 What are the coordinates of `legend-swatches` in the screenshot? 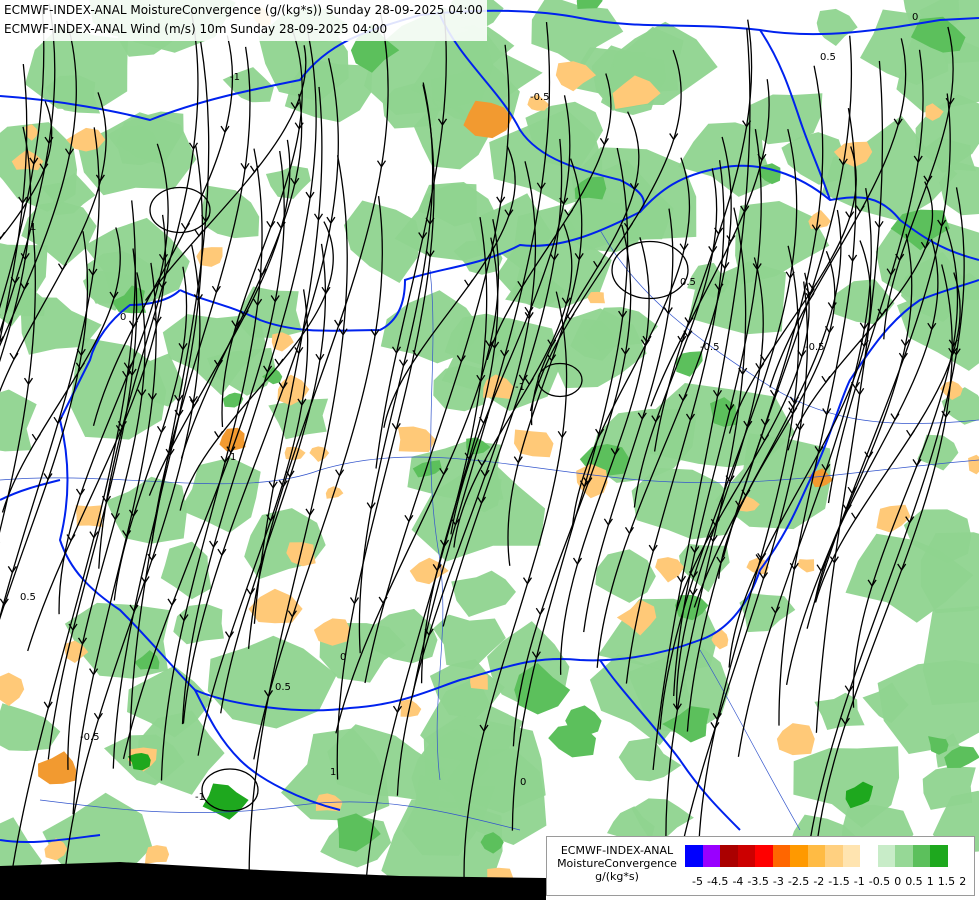 It's located at (816, 856).